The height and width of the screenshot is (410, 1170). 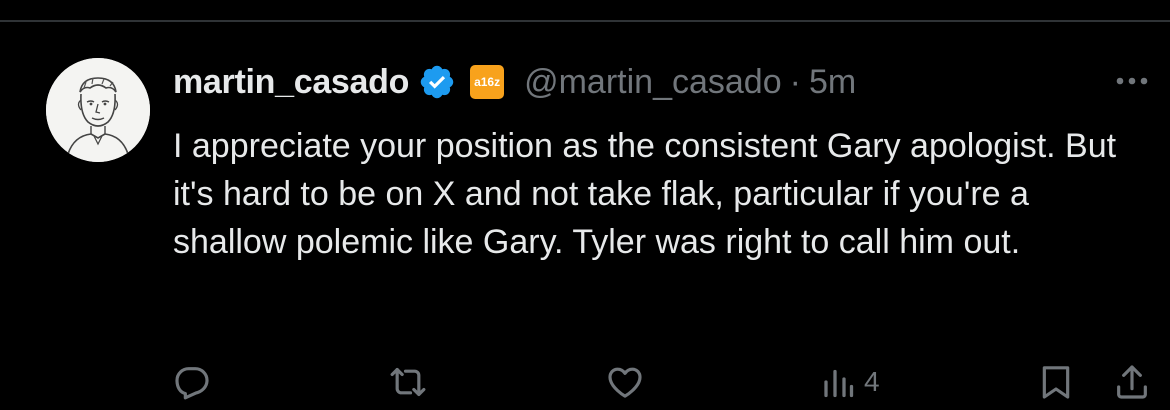 I want to click on more-horizontal-icon, so click(x=1132, y=81).